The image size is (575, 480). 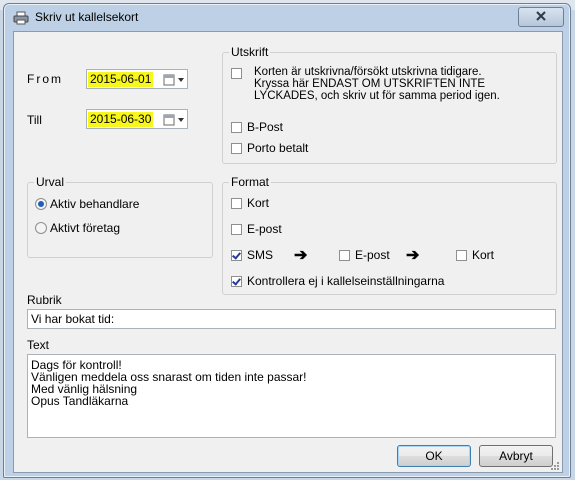 I want to click on cancel-button: Avbryt, so click(x=516, y=456).